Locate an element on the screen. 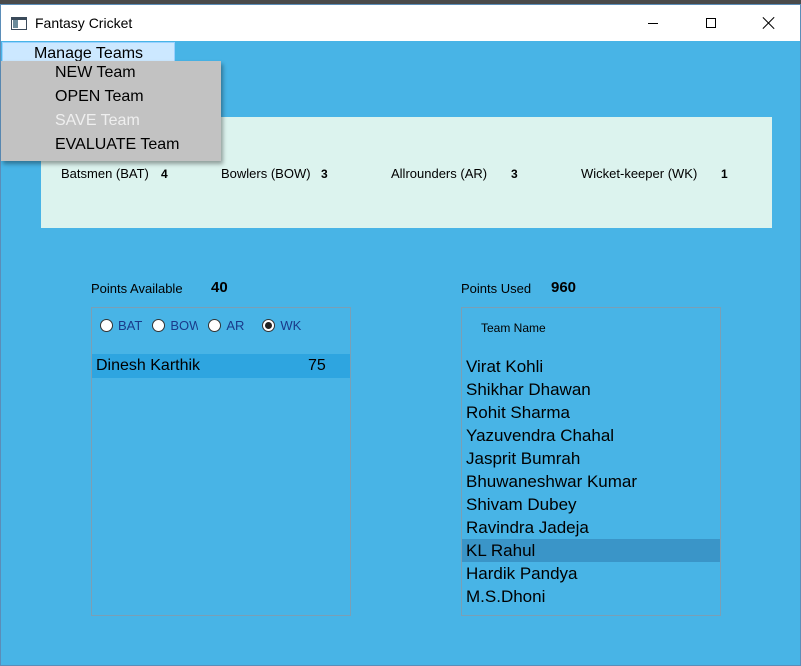 Image resolution: width=801 pixels, height=666 pixels. menu-item-evaluate-team: EVALUATE Team is located at coordinates (111, 145).